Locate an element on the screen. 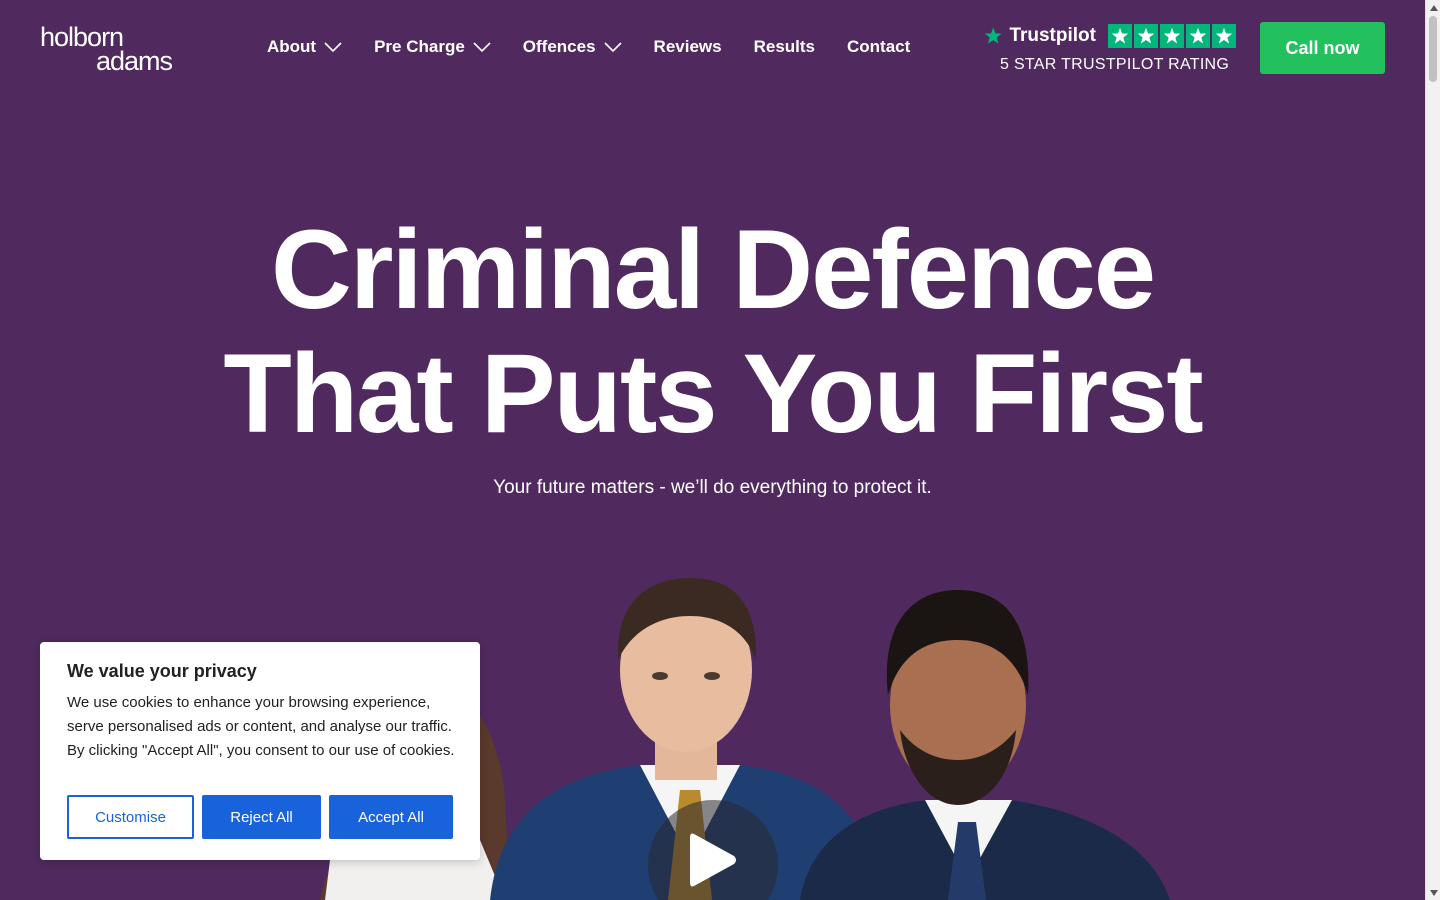  trustpilot-brand: Trustpilot is located at coordinates (1052, 35).